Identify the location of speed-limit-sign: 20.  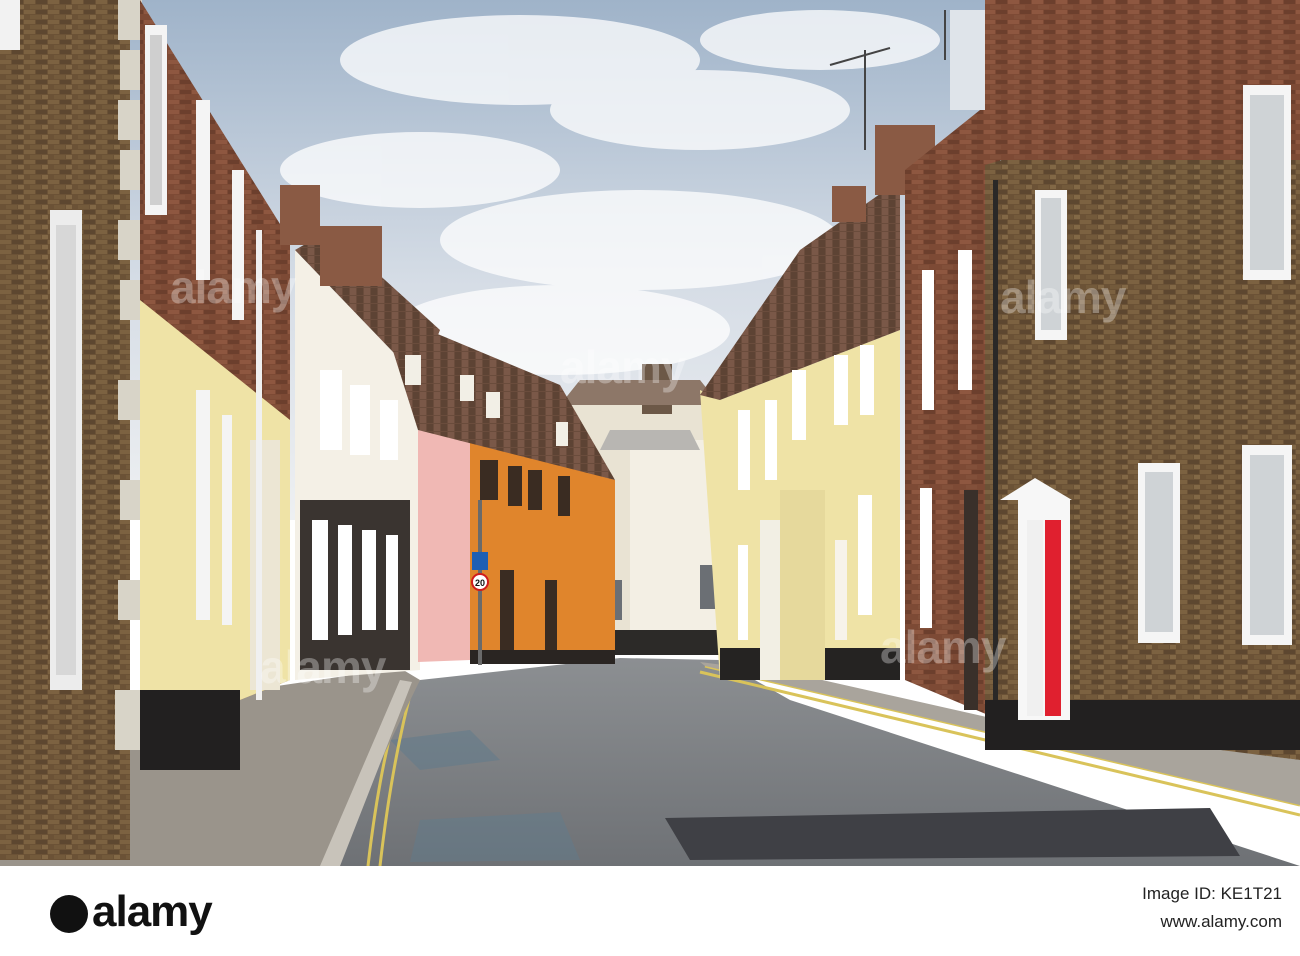
(480, 583).